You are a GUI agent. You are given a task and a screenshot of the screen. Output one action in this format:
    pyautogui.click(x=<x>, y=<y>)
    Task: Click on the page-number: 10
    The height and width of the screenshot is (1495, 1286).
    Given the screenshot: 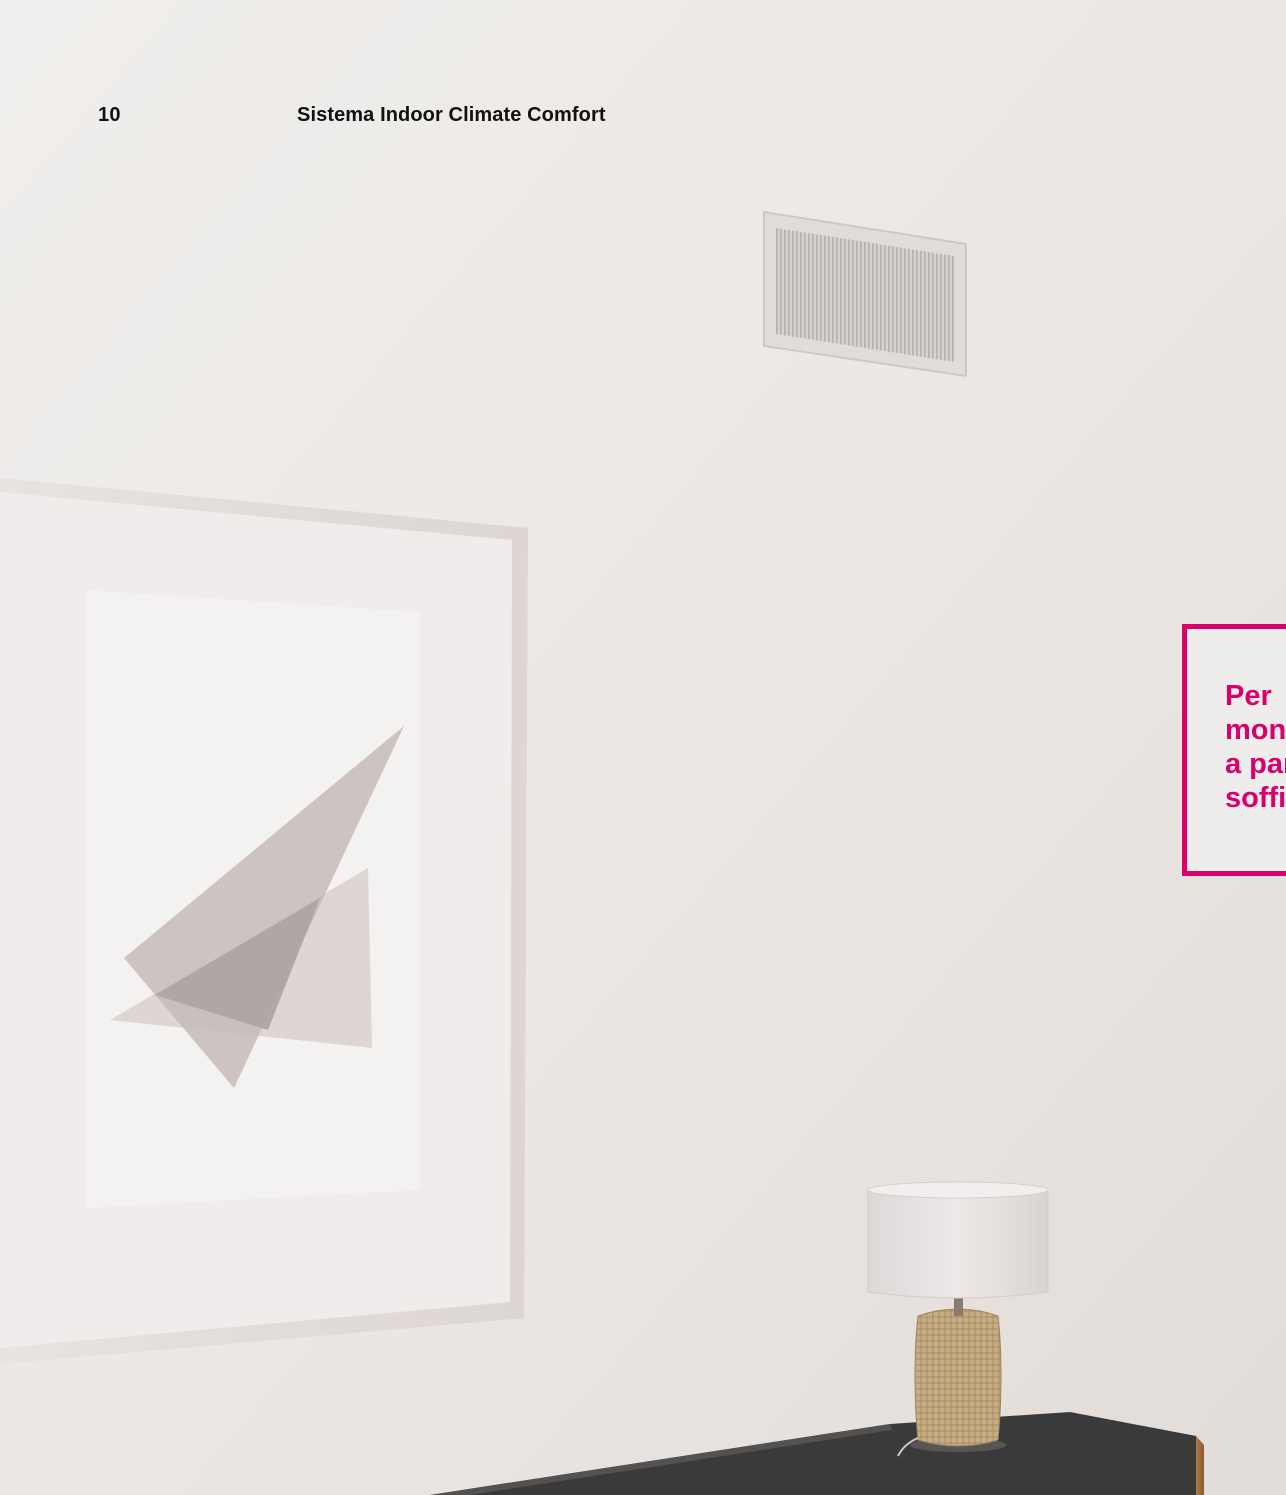 What is the action you would take?
    pyautogui.click(x=109, y=115)
    